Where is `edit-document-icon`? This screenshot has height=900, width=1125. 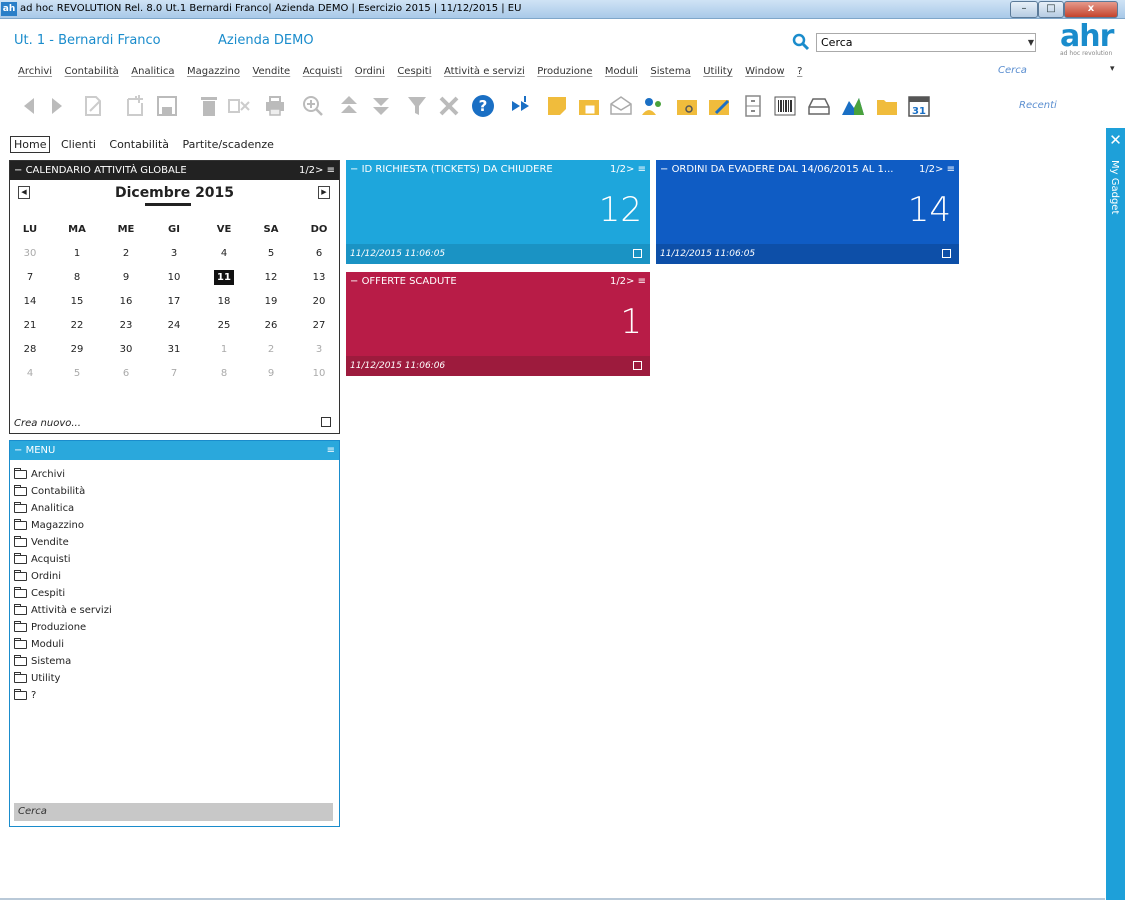 edit-document-icon is located at coordinates (93, 106).